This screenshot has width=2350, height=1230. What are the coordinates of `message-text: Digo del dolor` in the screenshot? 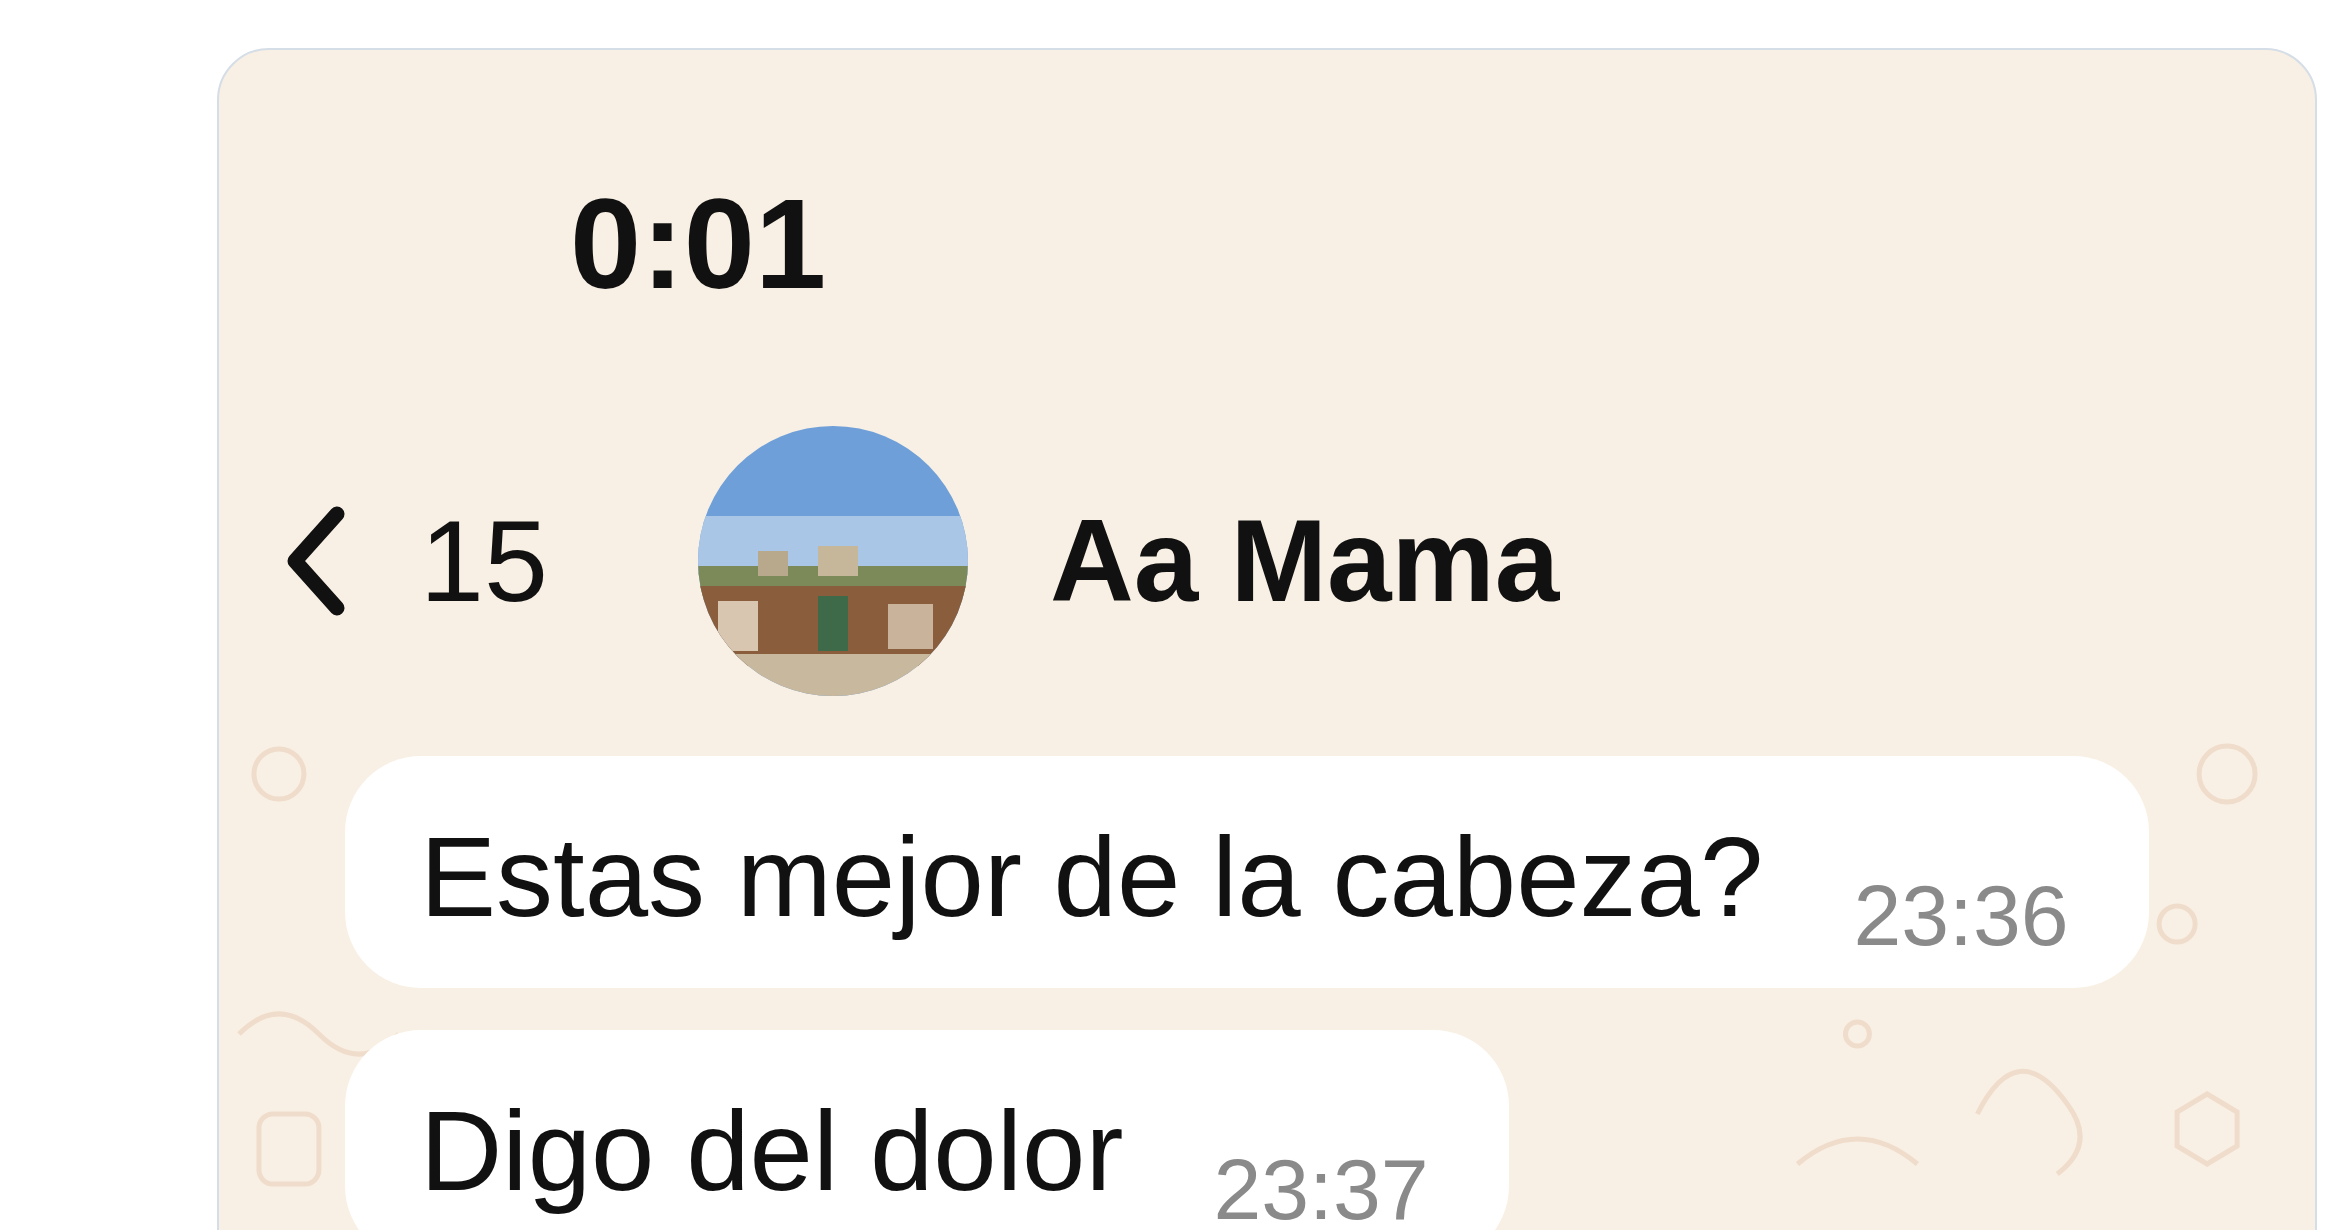 It's located at (772, 1155).